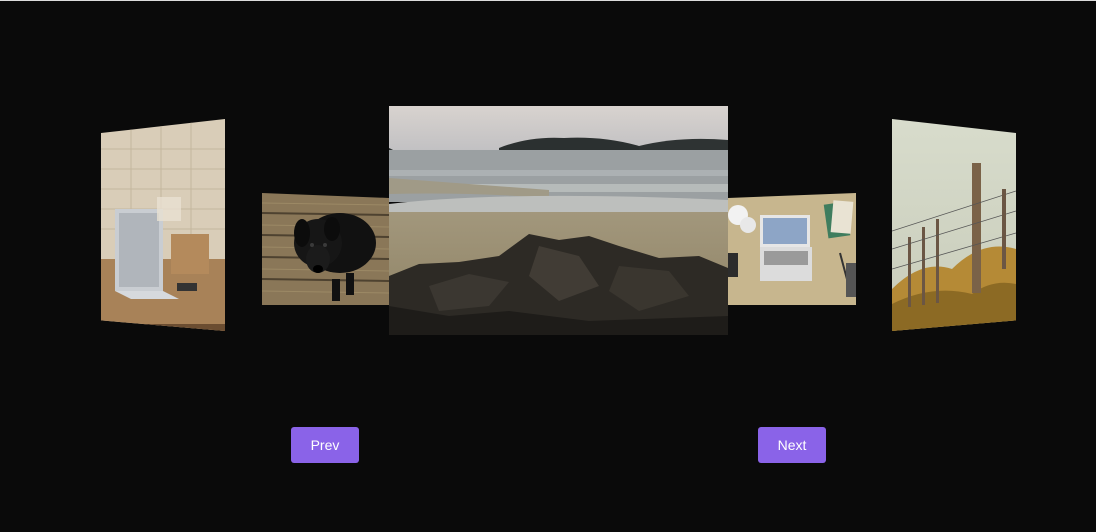 The image size is (1096, 532). I want to click on slide-laptop-desk, so click(792, 249).